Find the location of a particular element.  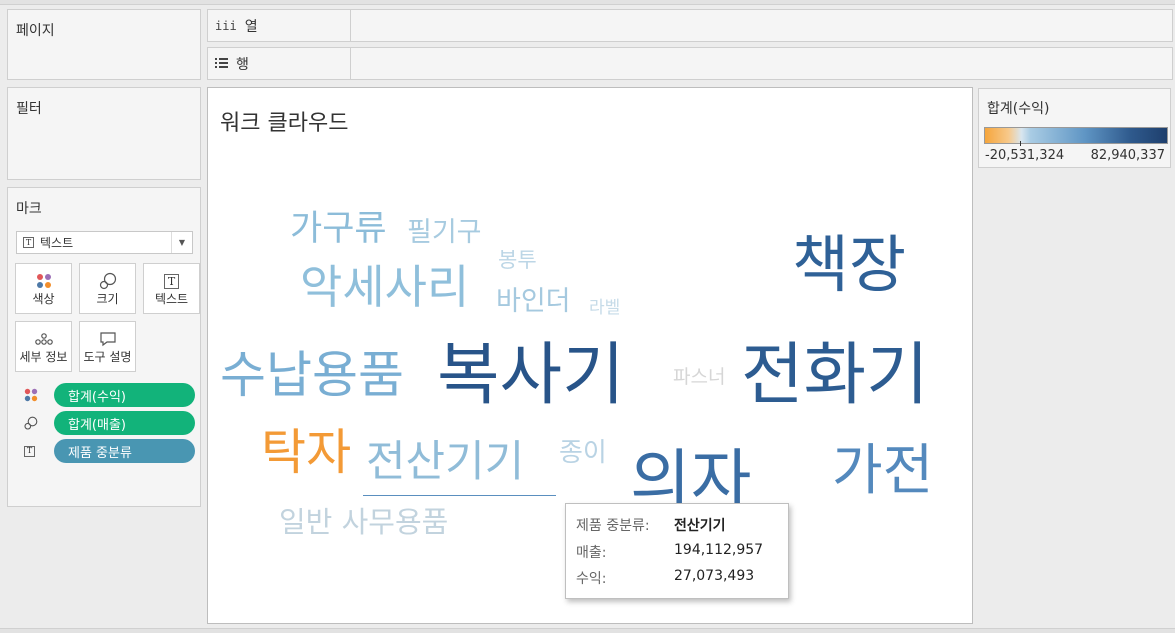

tooltip-button-label: 도구 설명 is located at coordinates (107, 357).